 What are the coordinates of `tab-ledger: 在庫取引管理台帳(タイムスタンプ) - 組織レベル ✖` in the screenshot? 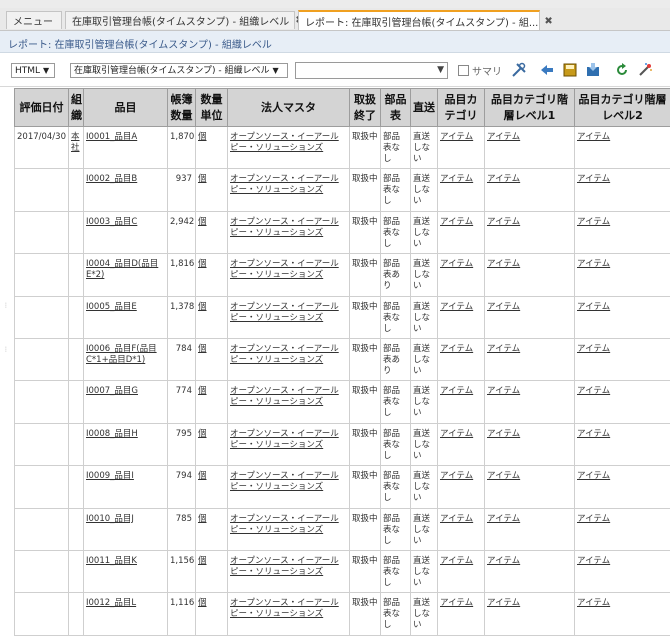 It's located at (184, 20).